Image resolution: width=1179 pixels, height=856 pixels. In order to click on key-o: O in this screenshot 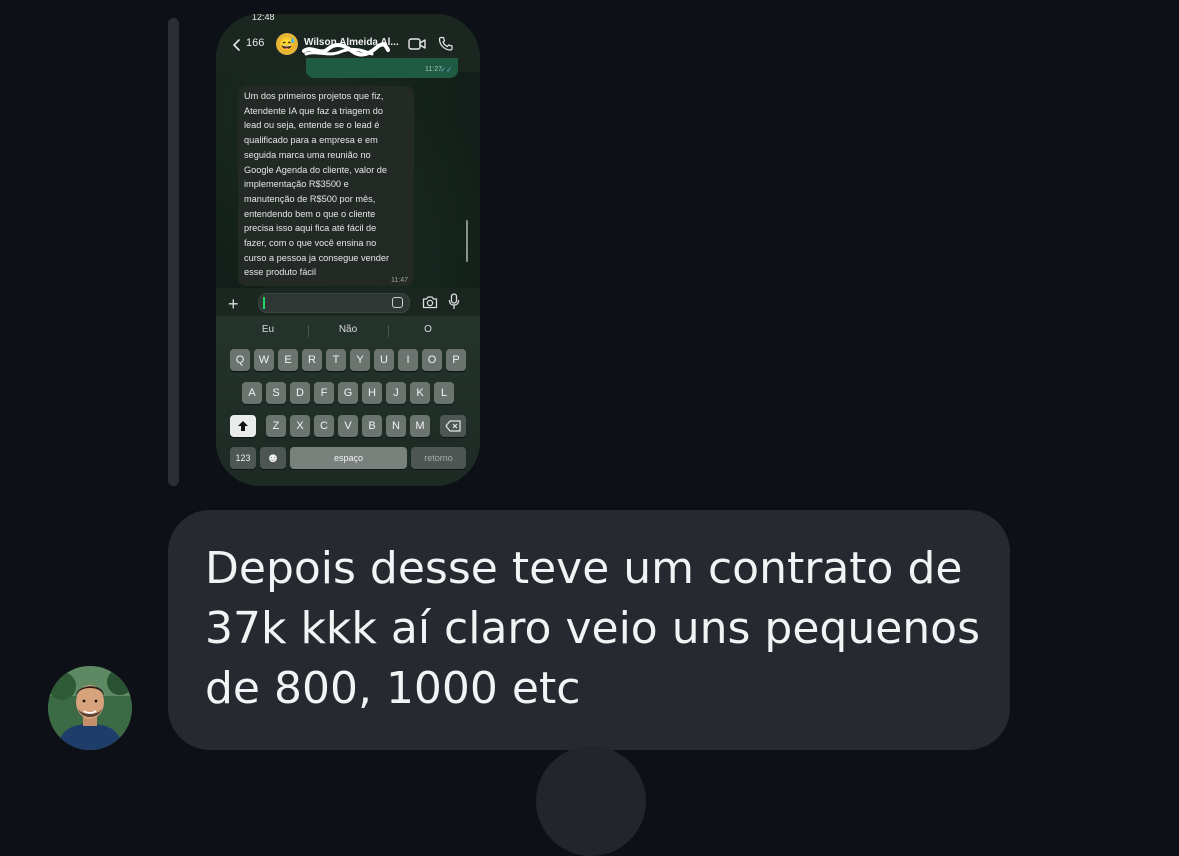, I will do `click(432, 360)`.